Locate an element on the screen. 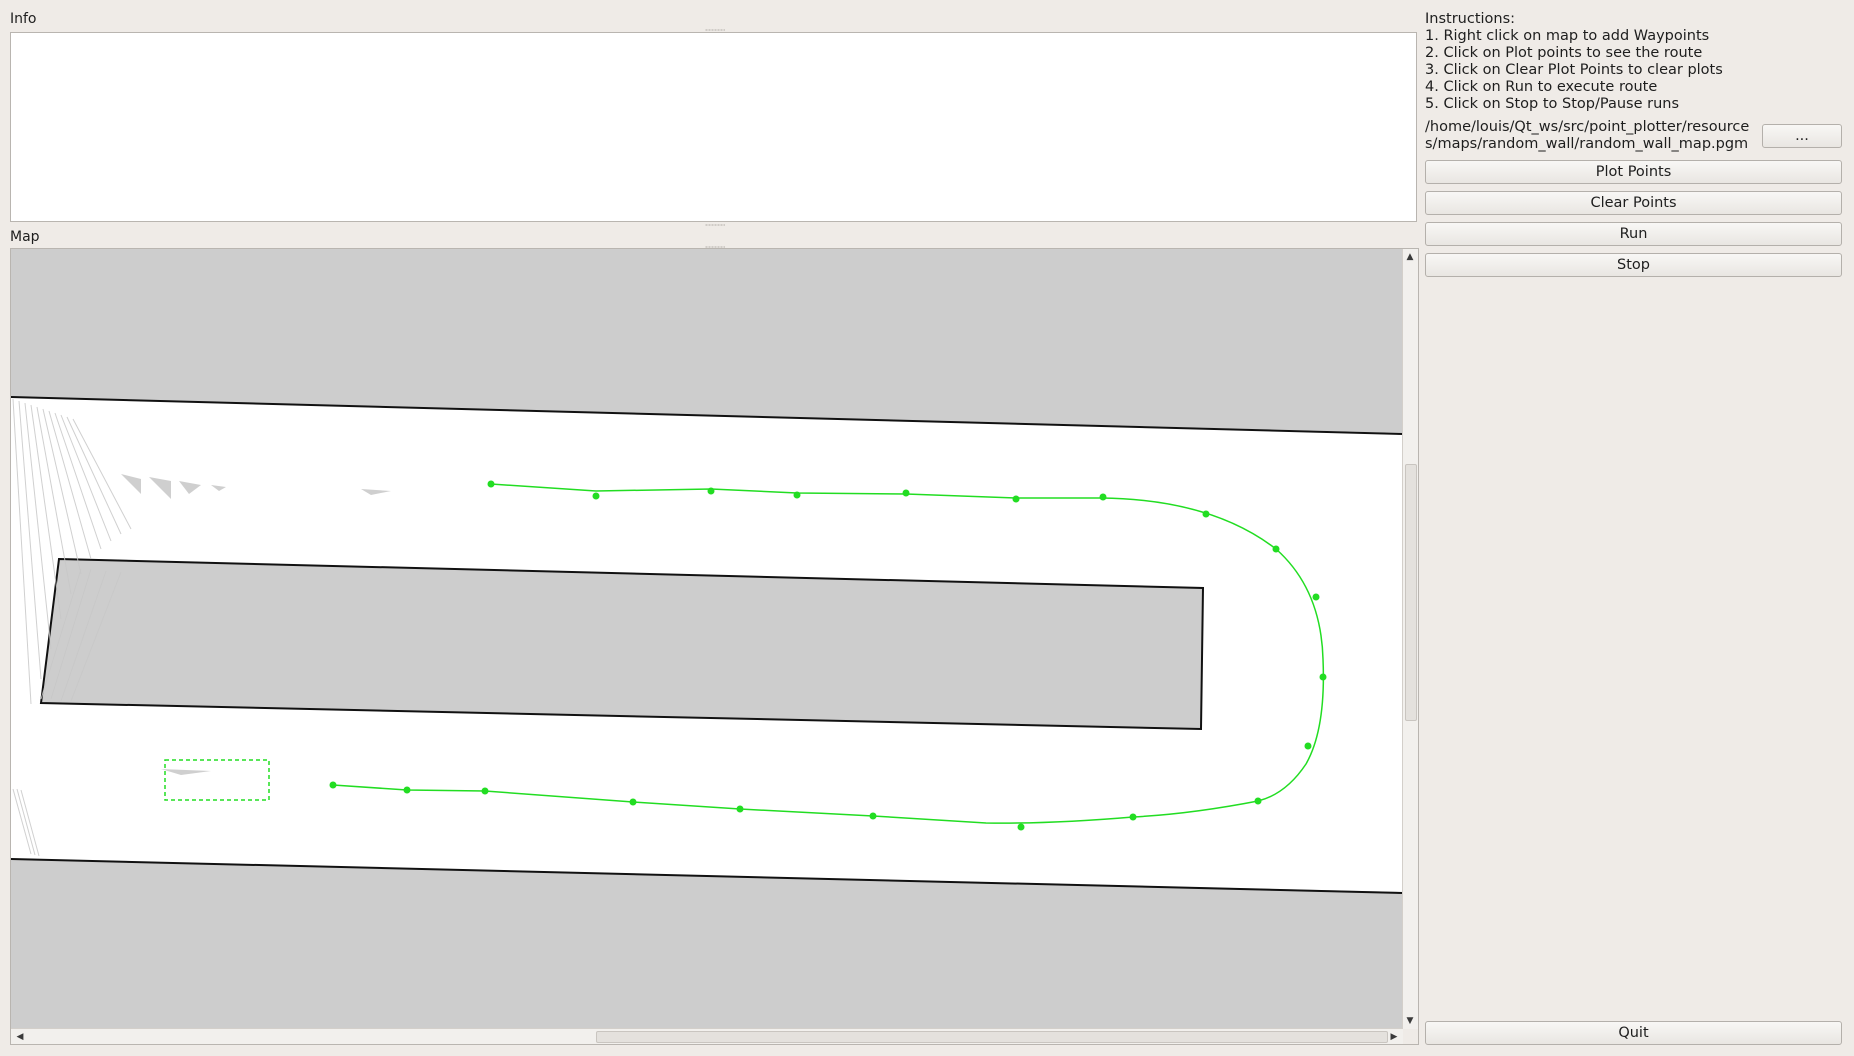 Image resolution: width=1854 pixels, height=1056 pixels. scrollbar-corner is located at coordinates (1410, 1036).